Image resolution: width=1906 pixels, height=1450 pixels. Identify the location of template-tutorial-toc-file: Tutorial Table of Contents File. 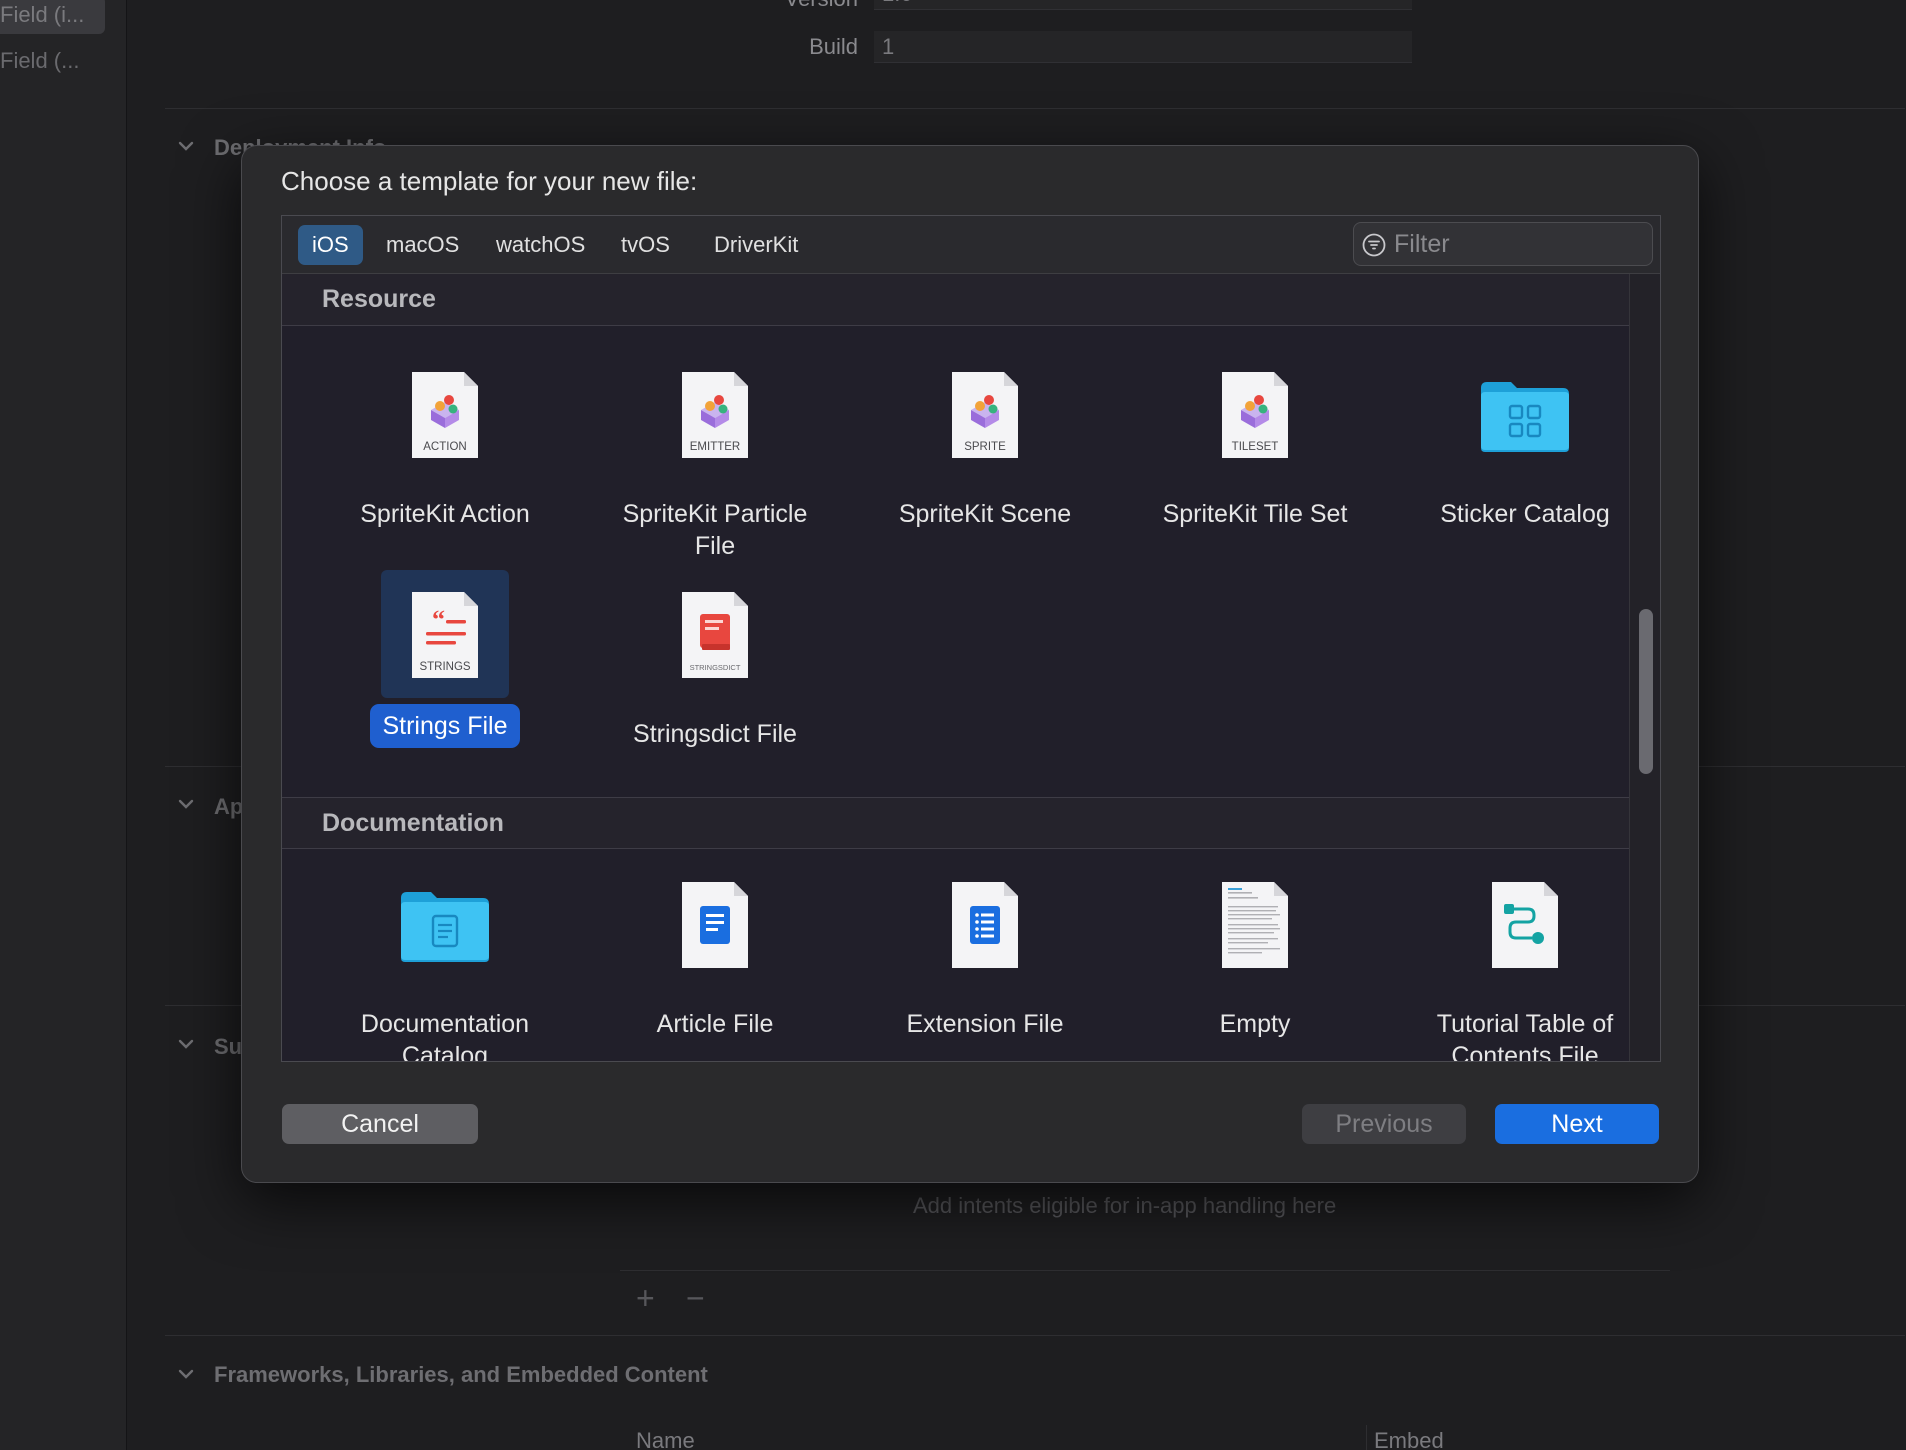
(1525, 961).